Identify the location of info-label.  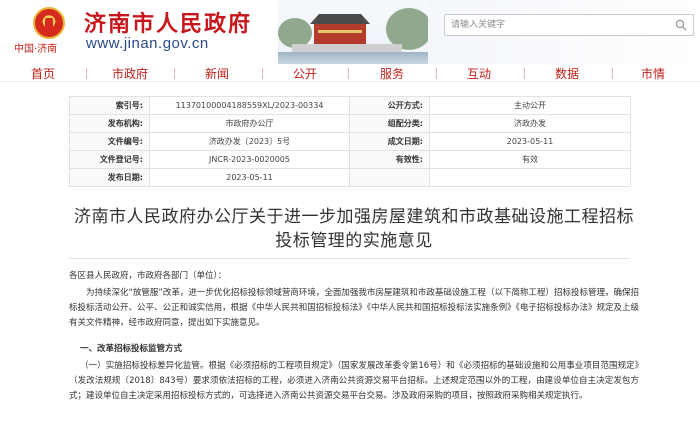
(389, 177).